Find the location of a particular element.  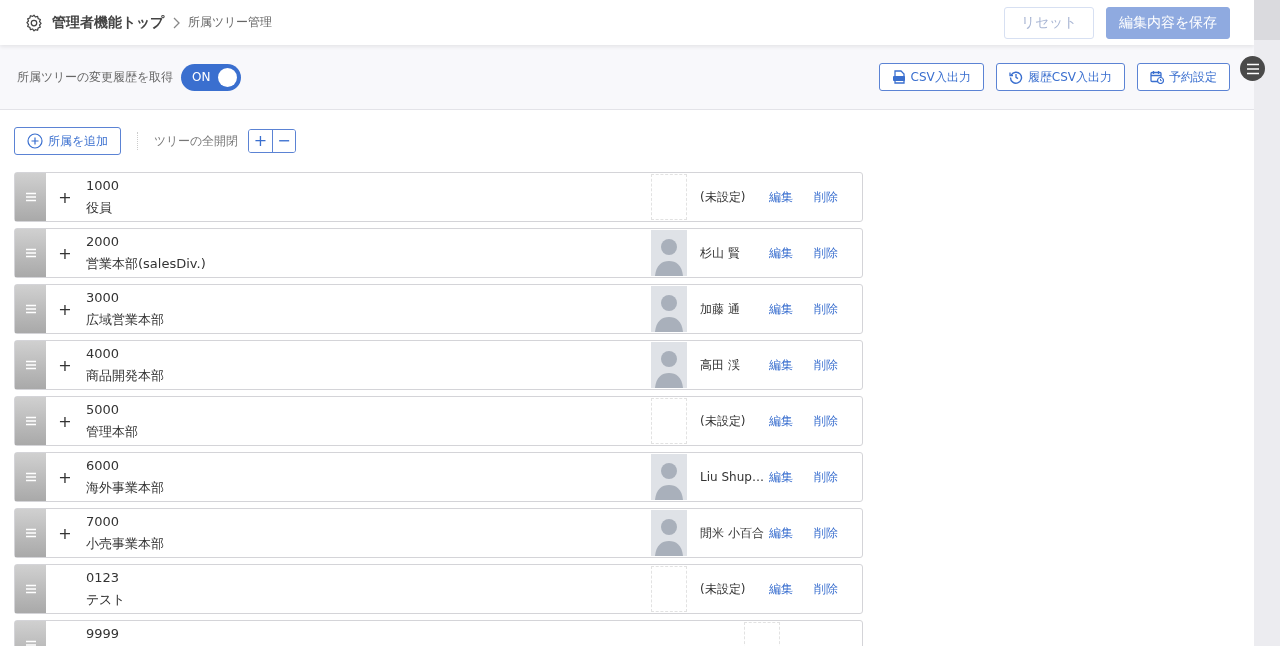

add-department-button: 所属を追加 is located at coordinates (67, 141).